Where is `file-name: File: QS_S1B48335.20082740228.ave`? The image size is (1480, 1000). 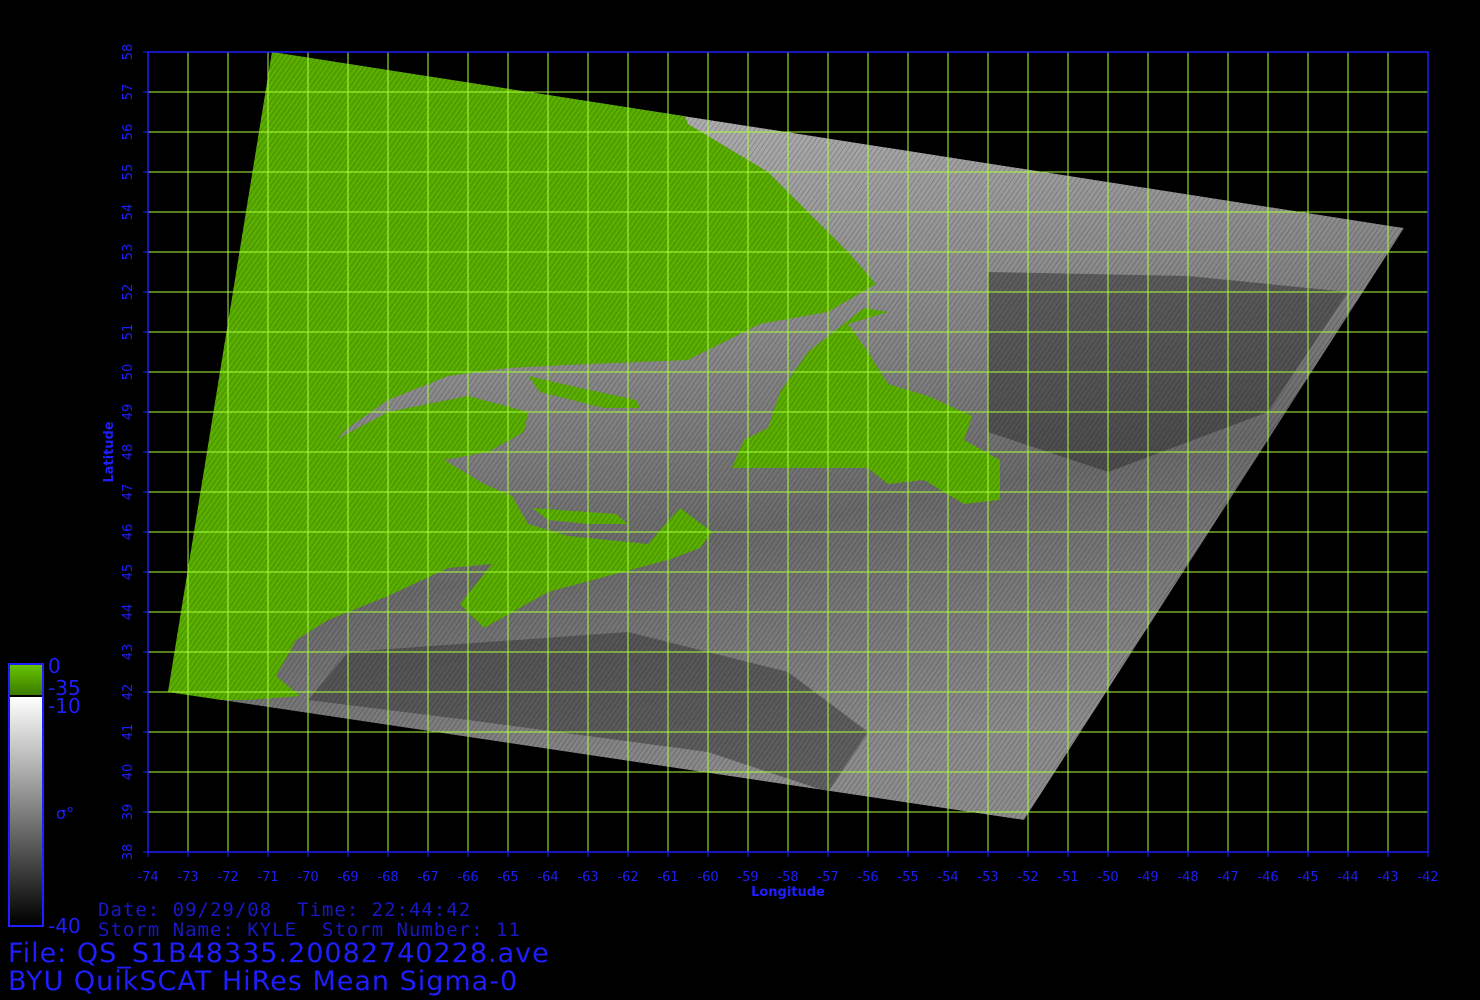
file-name: File: QS_S1B48335.20082740228.ave is located at coordinates (279, 953).